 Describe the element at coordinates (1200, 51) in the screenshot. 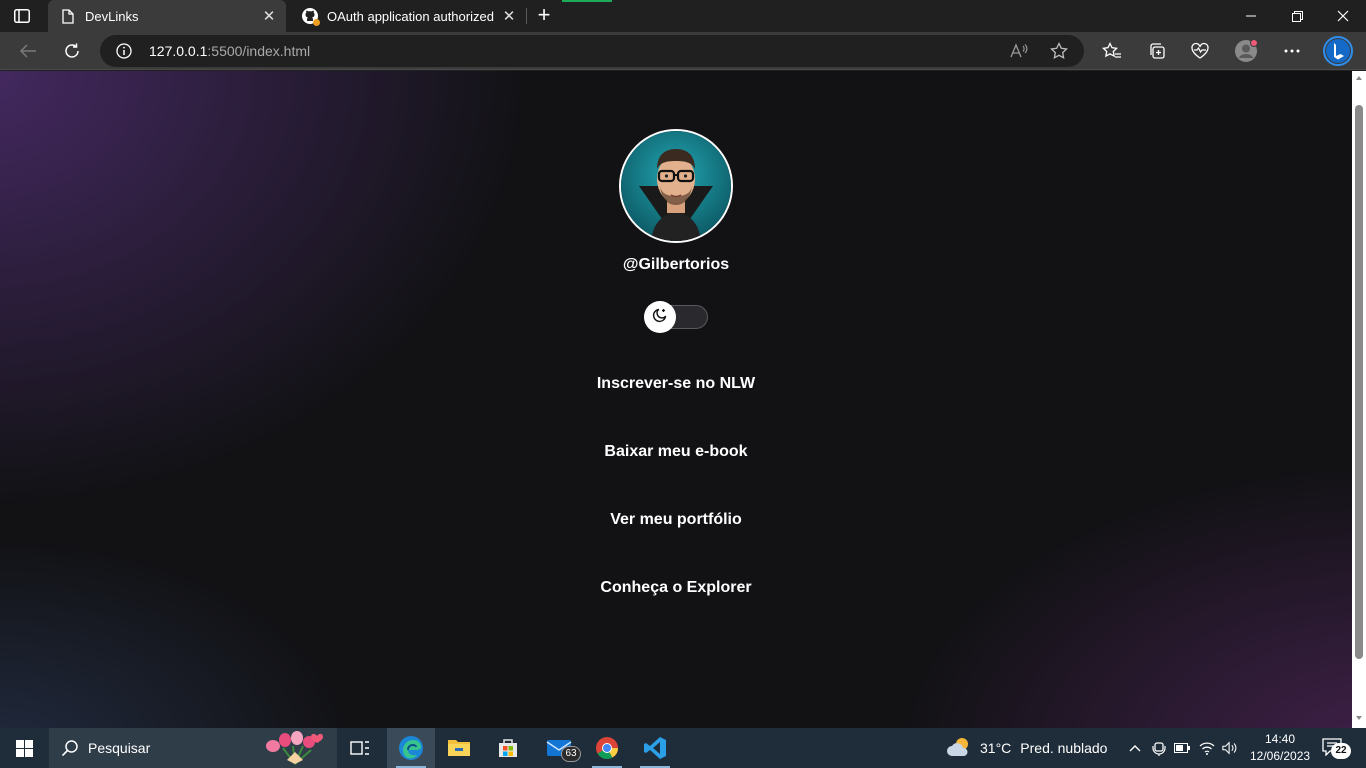

I see `performance-icon` at that location.